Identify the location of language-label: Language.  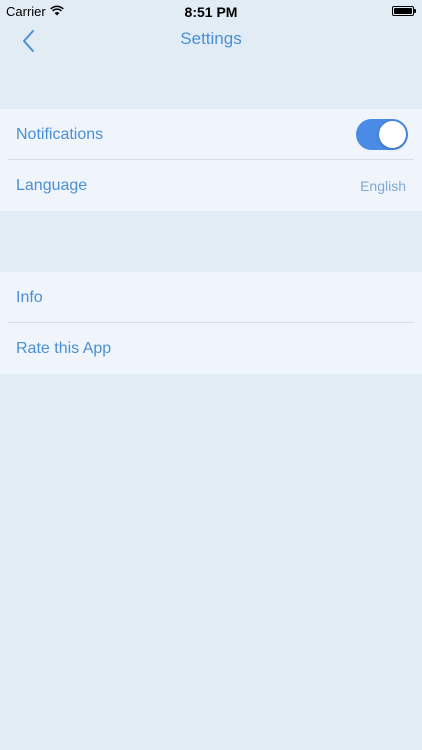
(52, 185).